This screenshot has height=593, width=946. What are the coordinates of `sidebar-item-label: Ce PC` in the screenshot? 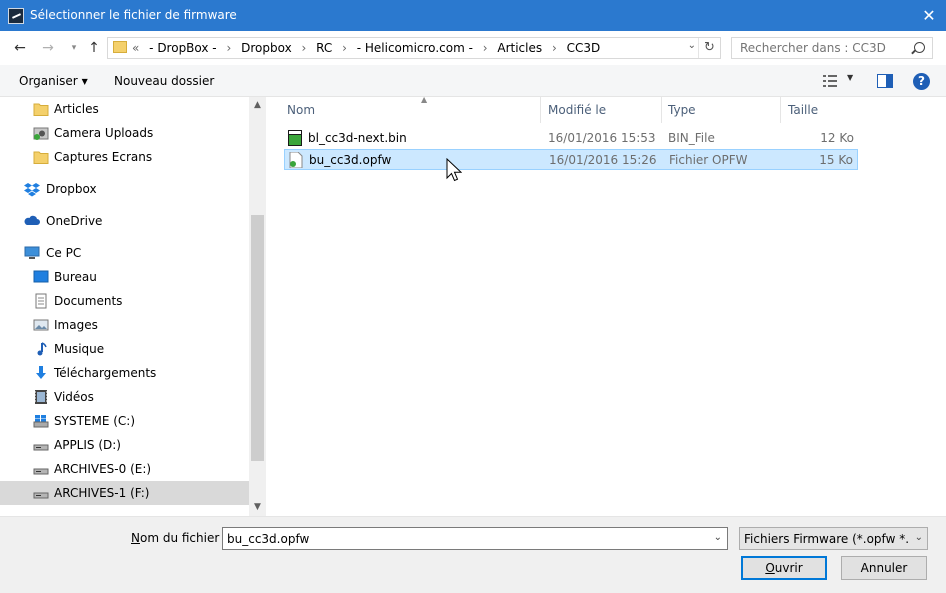 It's located at (64, 253).